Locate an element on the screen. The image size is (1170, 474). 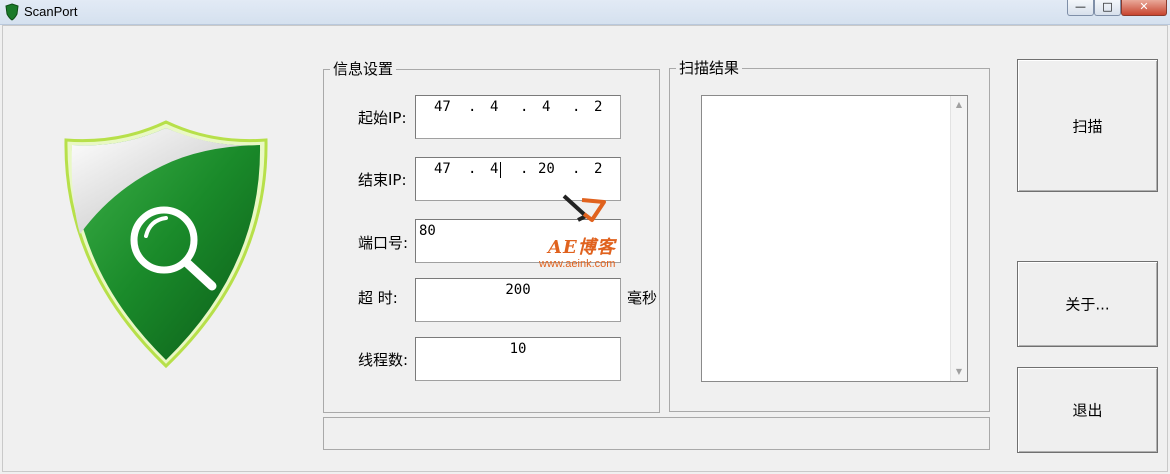
port-label: 端口号: is located at coordinates (383, 243).